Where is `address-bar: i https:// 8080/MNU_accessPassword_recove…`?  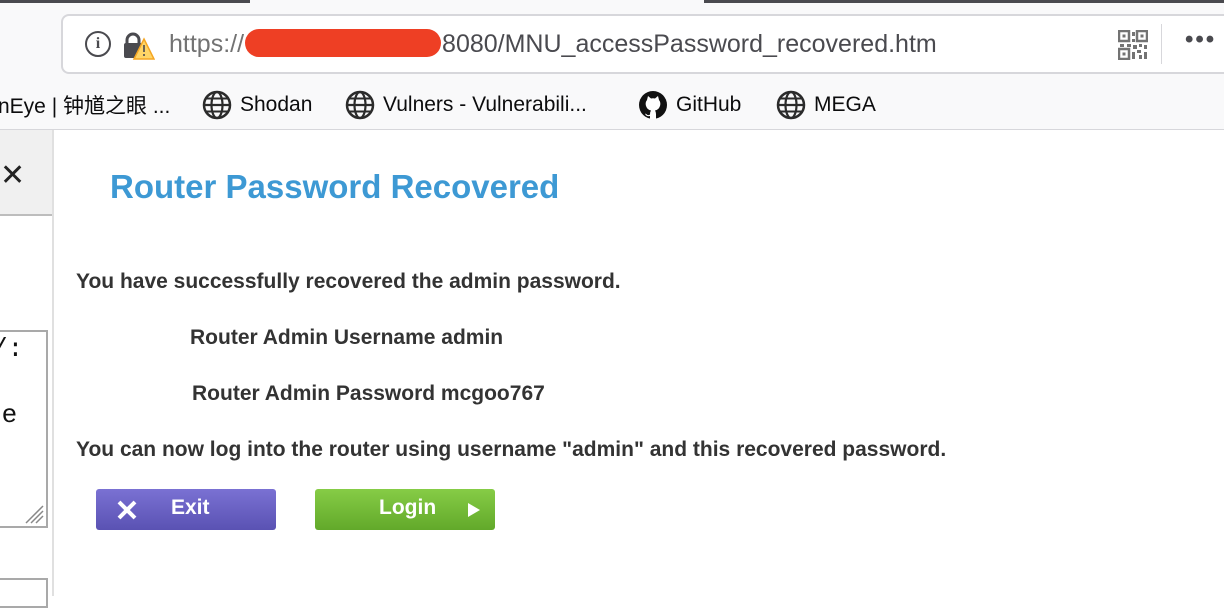
address-bar: i https:// 8080/MNU_accessPassword_recove… is located at coordinates (642, 44).